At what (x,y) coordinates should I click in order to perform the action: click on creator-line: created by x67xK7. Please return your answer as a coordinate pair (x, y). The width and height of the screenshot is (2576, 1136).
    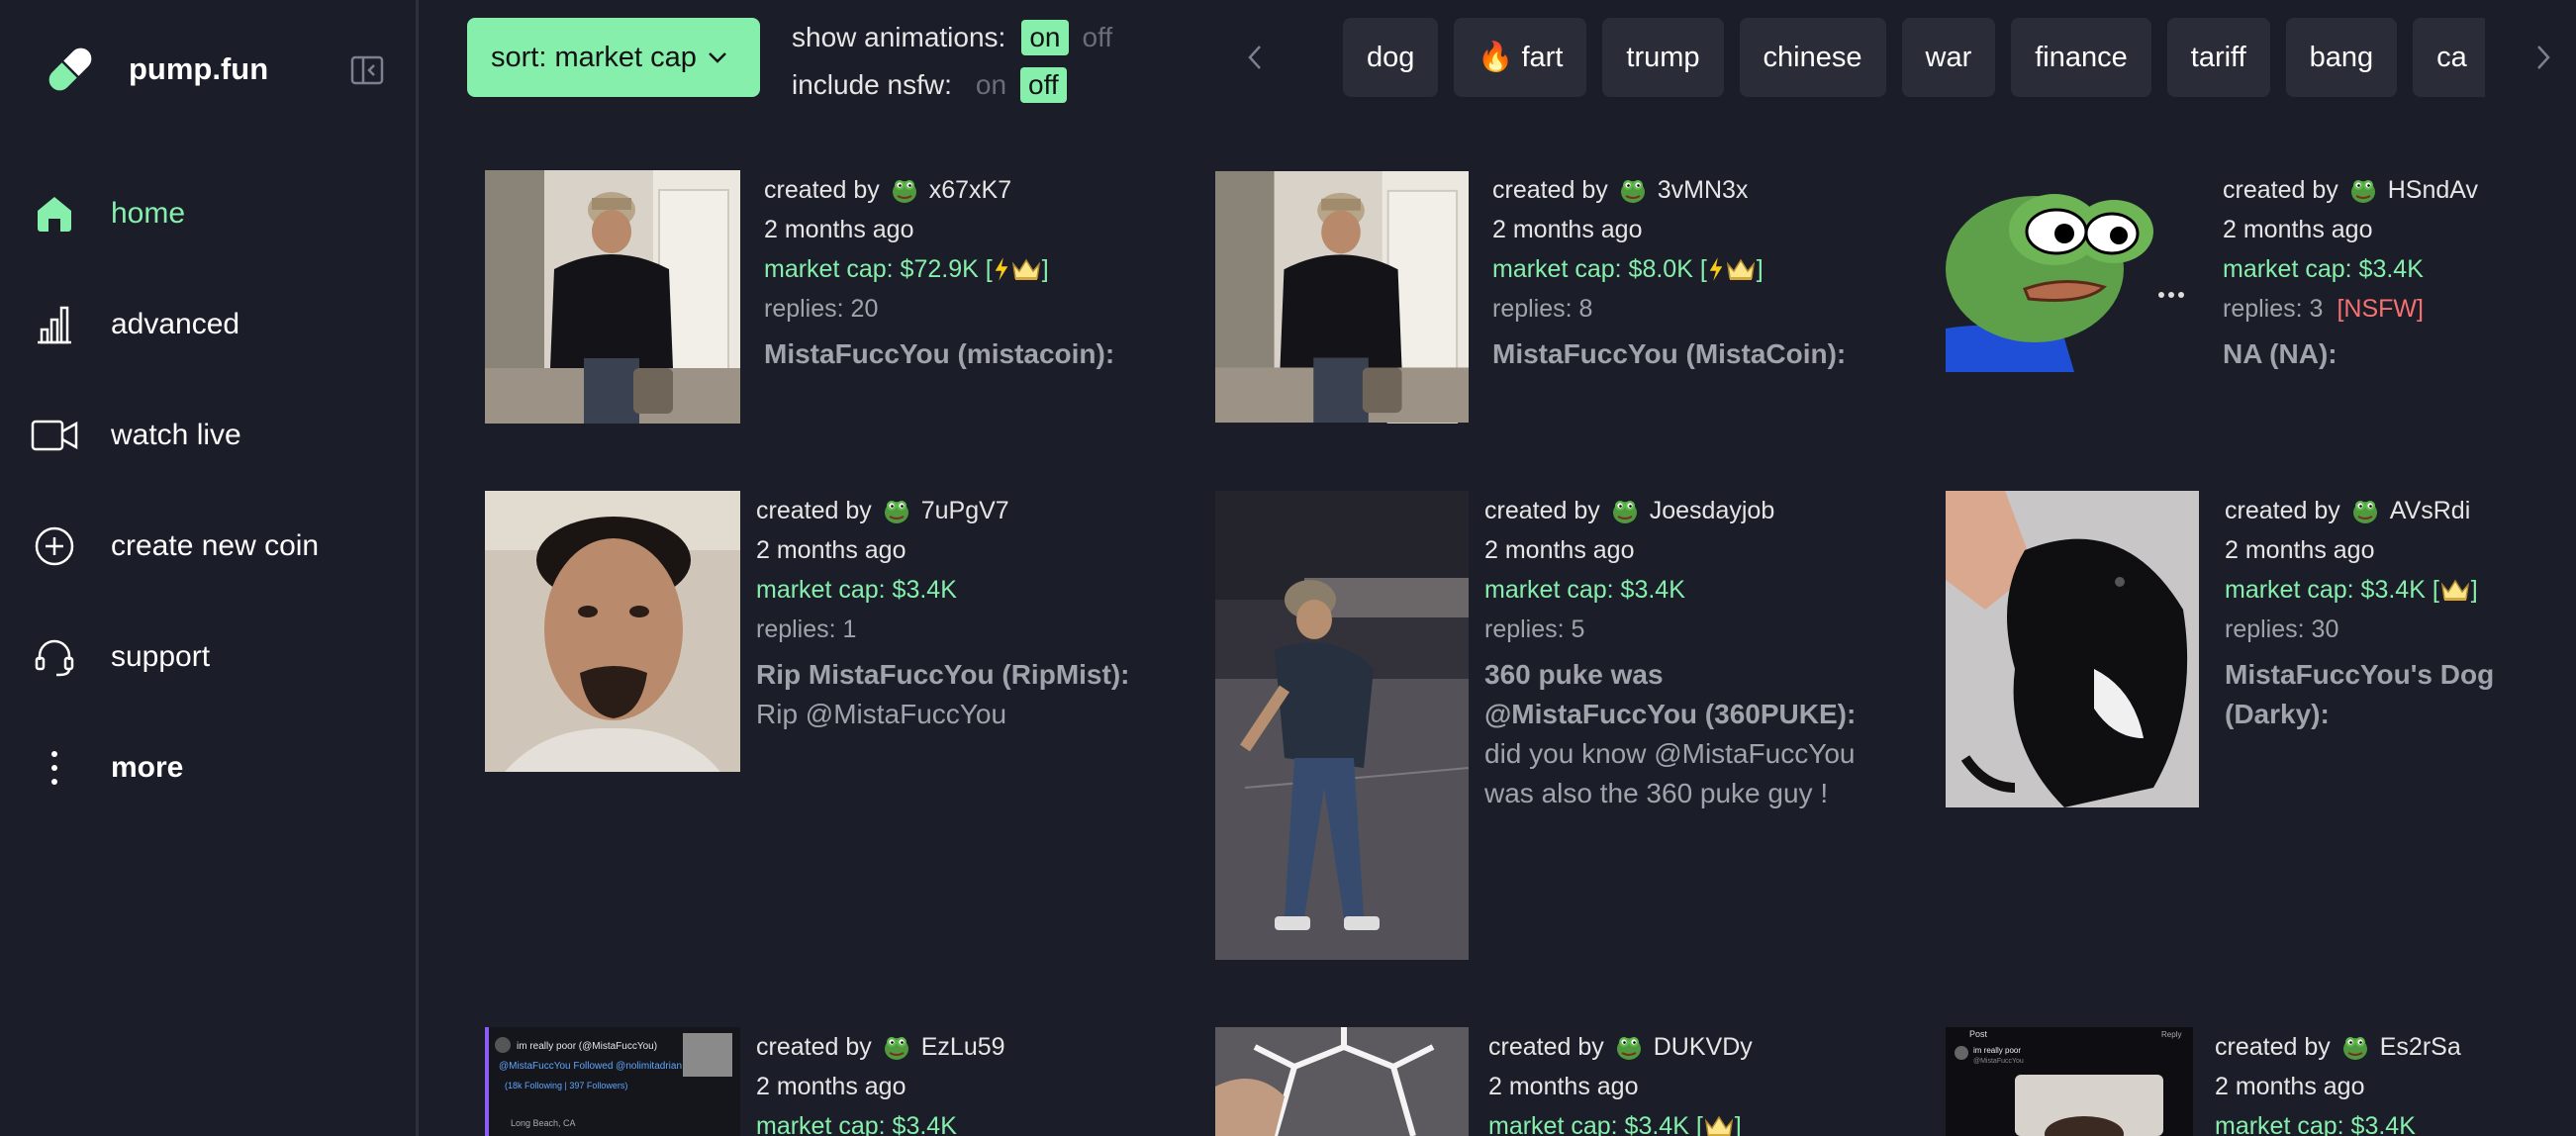
    Looking at the image, I should click on (887, 190).